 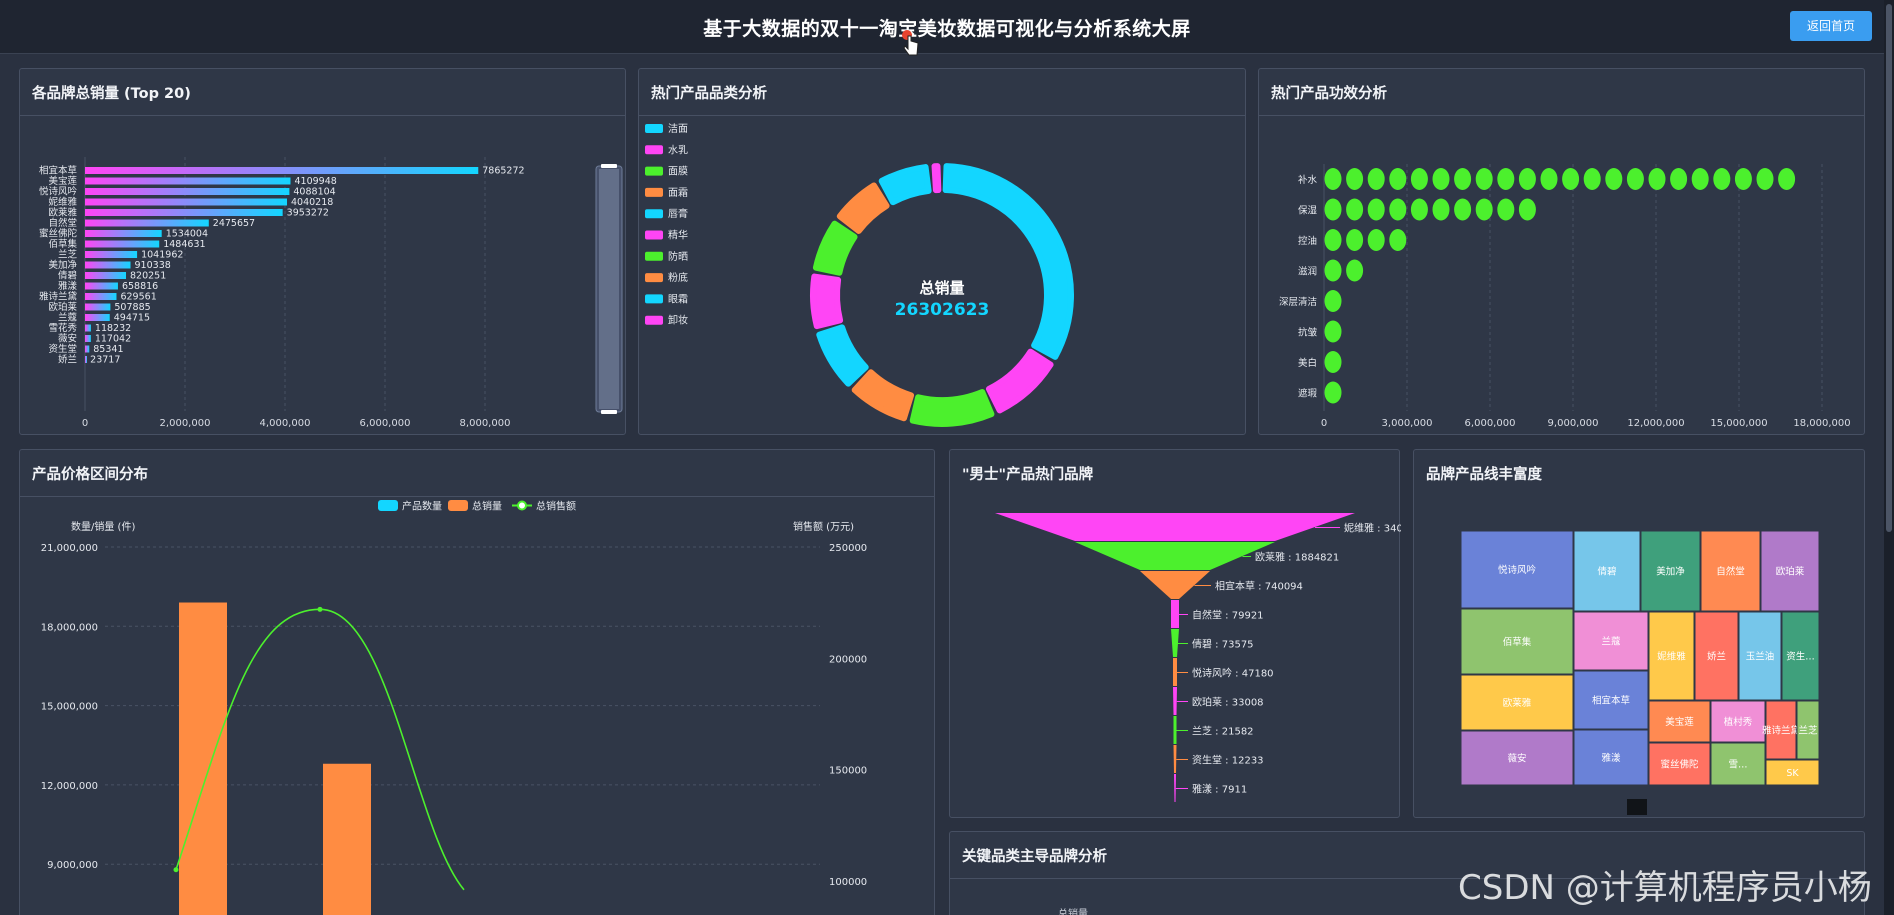 What do you see at coordinates (1573, 423) in the screenshot?
I see `x-tick-label: 9,000,000` at bounding box center [1573, 423].